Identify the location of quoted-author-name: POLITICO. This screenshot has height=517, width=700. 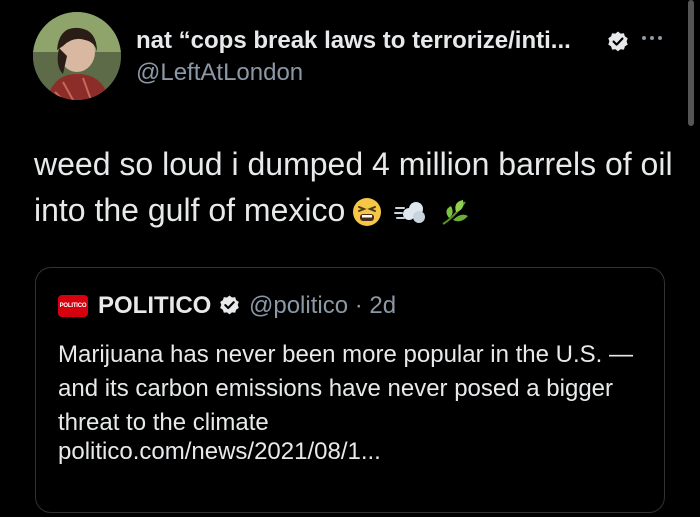
(154, 306).